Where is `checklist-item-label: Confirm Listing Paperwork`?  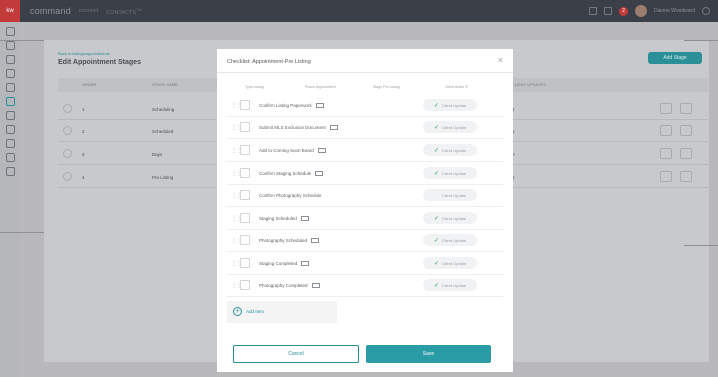 checklist-item-label: Confirm Listing Paperwork is located at coordinates (291, 105).